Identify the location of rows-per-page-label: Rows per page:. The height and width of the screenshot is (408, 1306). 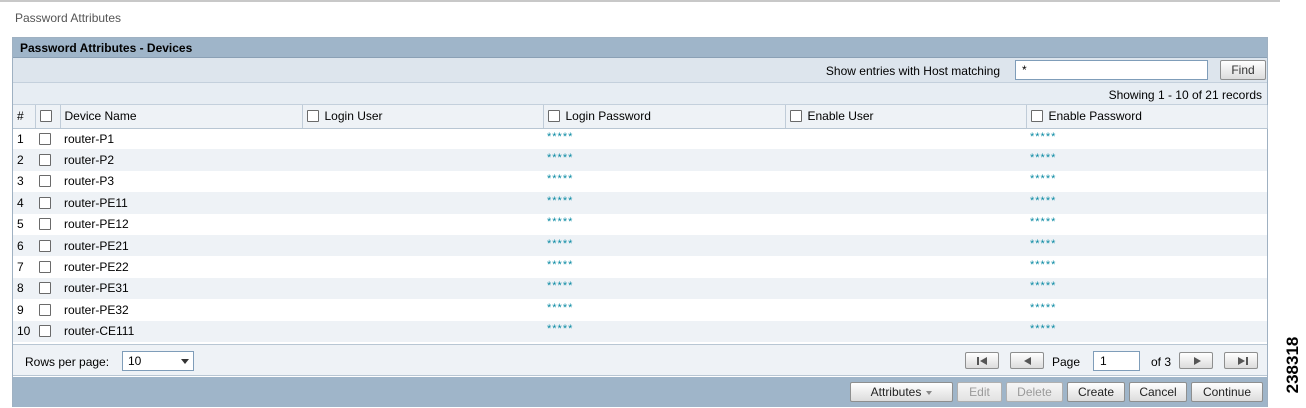
(67, 362).